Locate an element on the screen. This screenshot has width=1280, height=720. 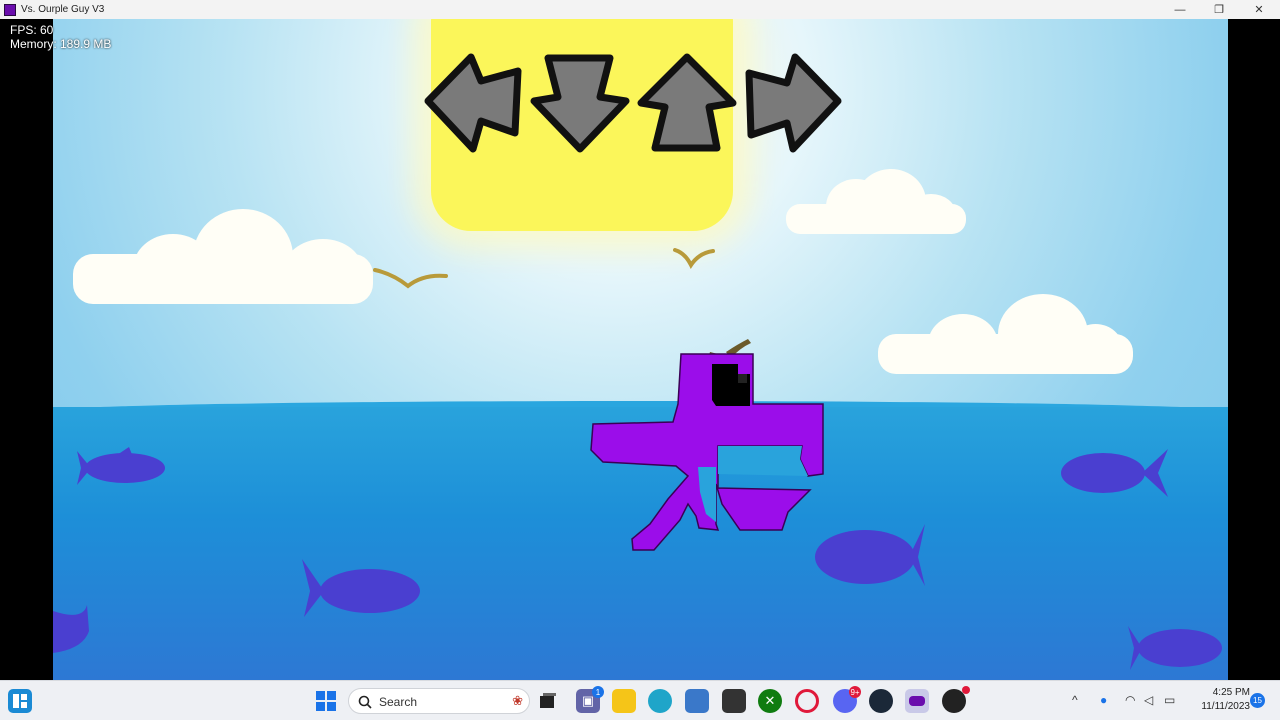
arrow-up-receptor is located at coordinates (687, 102).